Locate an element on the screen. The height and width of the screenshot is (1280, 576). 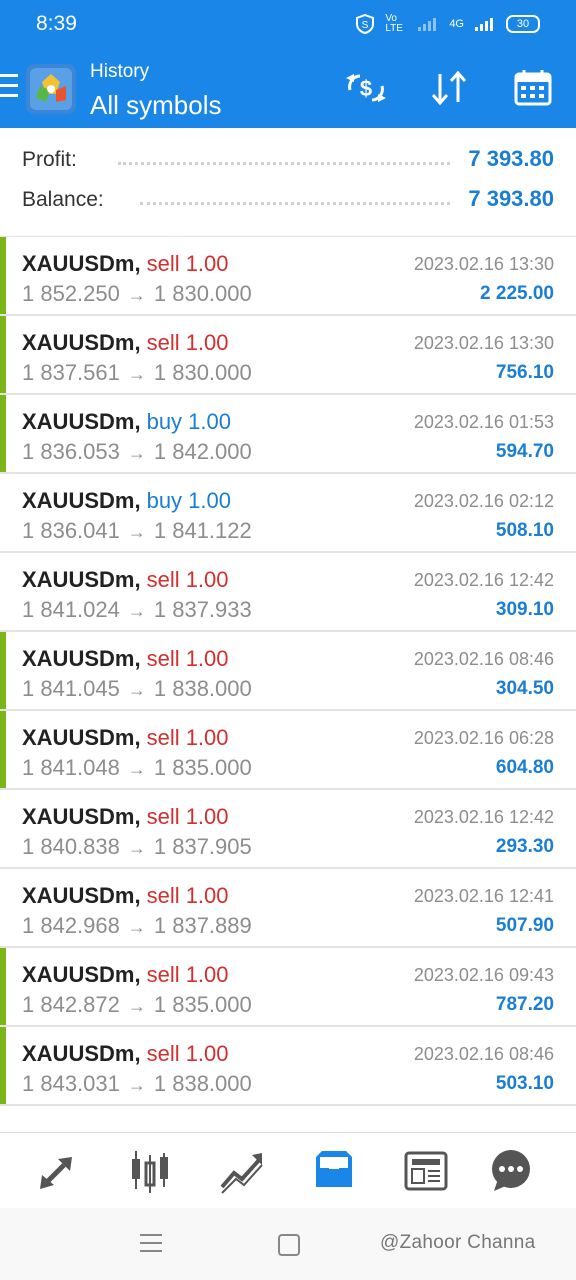
trade-time: 2023.02.16 12:41 is located at coordinates (483, 896).